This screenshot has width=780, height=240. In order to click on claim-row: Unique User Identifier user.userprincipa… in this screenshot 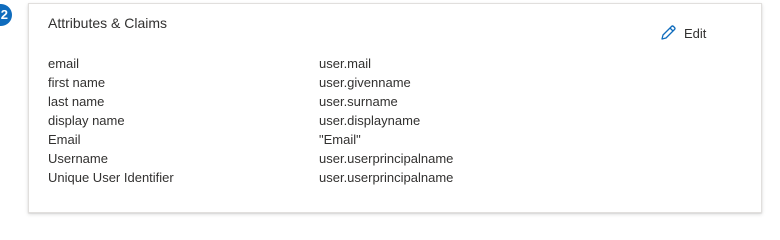, I will do `click(250, 177)`.